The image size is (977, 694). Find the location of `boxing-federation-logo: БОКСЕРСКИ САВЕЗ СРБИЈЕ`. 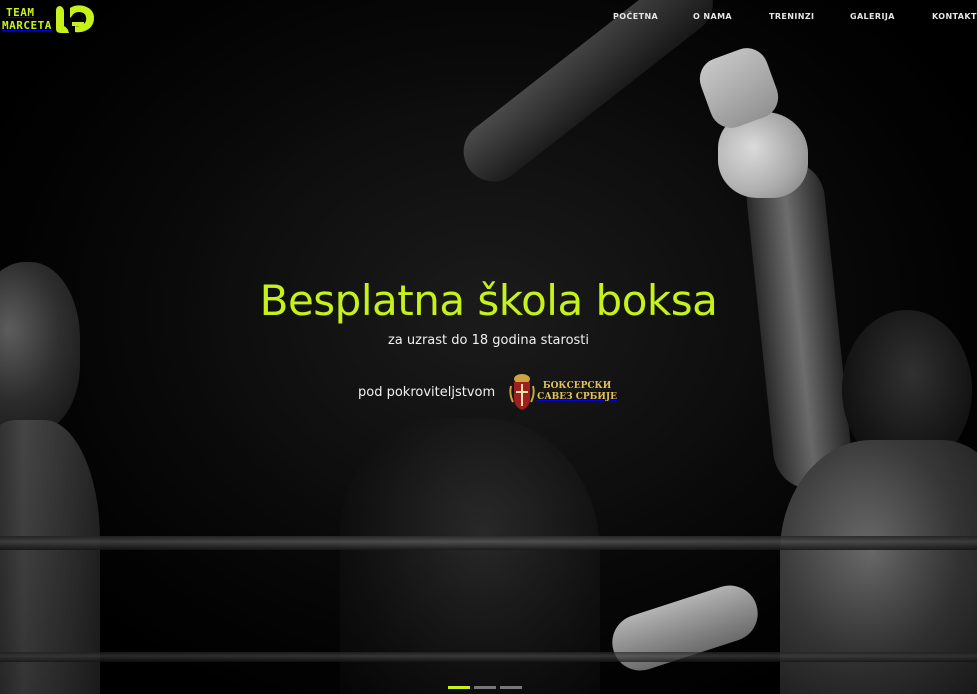

boxing-federation-logo: БОКСЕРСКИ САВЕЗ СРБИЈЕ is located at coordinates (563, 392).